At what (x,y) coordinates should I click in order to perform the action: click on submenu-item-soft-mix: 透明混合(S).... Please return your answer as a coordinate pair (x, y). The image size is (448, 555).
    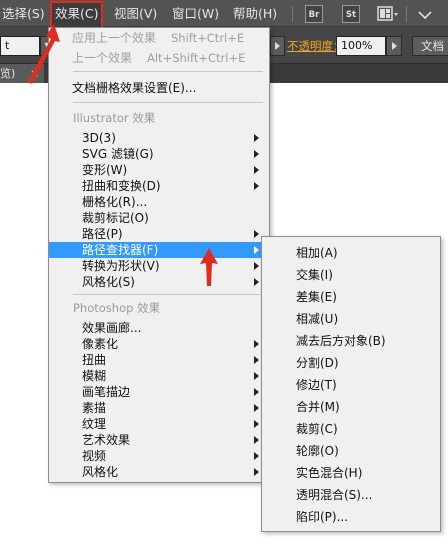
    Looking at the image, I should click on (334, 495).